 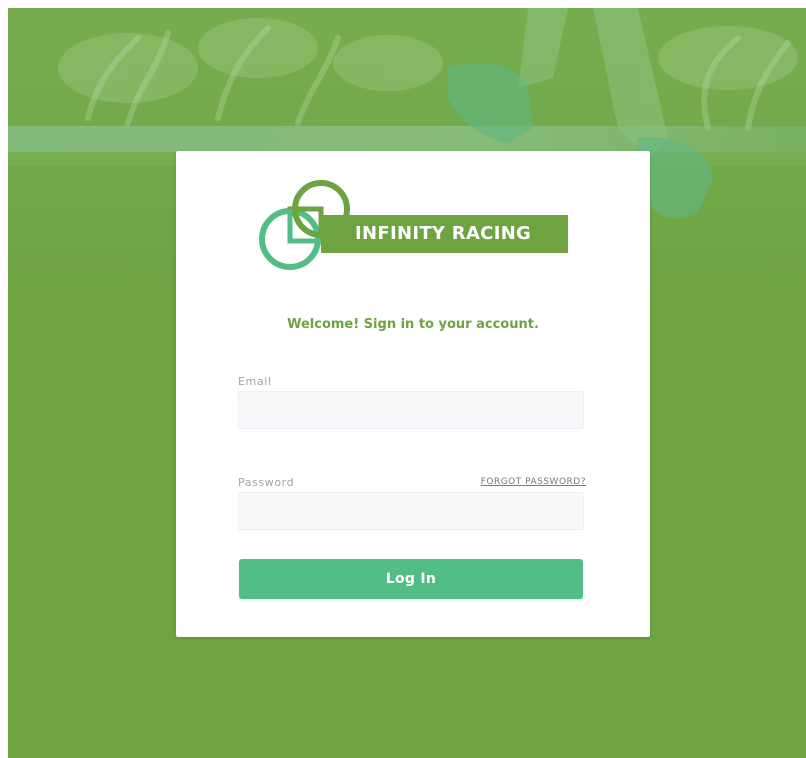 What do you see at coordinates (411, 579) in the screenshot?
I see `login-button: Log In` at bounding box center [411, 579].